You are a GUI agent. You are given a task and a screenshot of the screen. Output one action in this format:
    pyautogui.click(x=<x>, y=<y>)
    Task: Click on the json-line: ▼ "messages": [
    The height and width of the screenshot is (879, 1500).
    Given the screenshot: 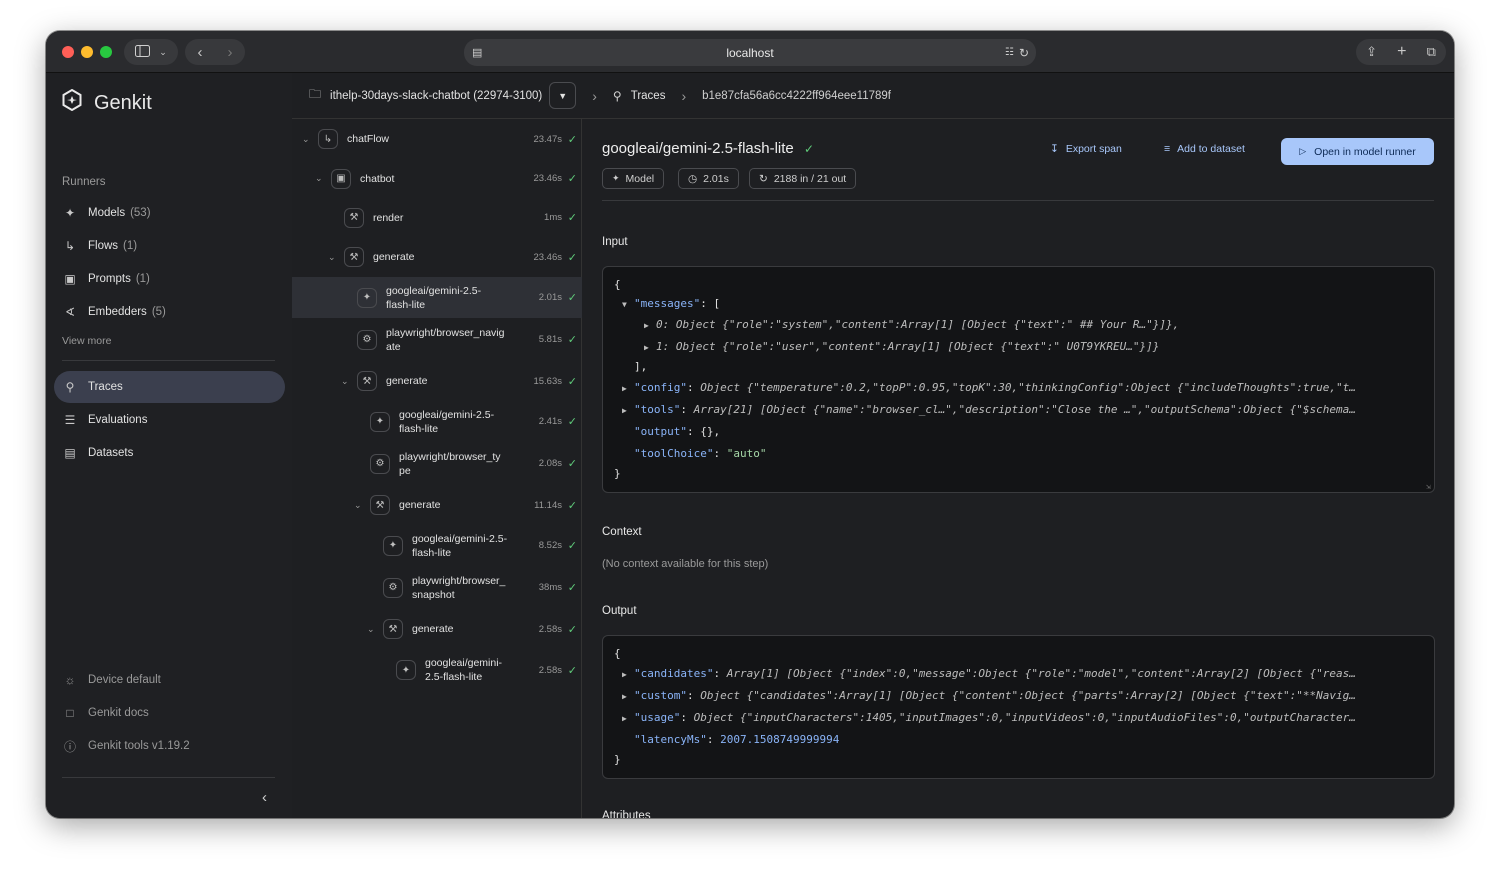 What is the action you would take?
    pyautogui.click(x=671, y=304)
    